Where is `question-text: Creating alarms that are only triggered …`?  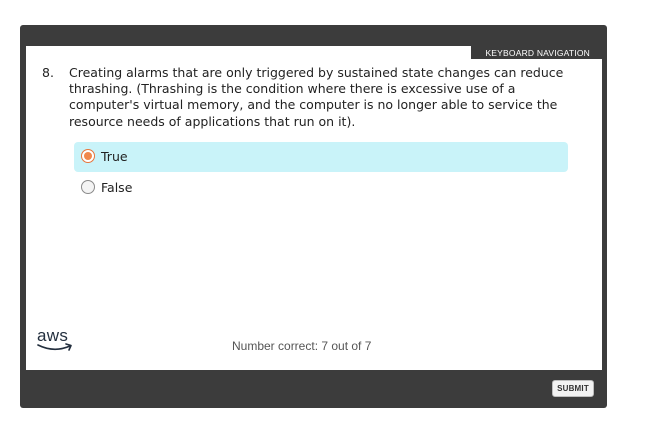 question-text: Creating alarms that are only triggered … is located at coordinates (316, 97).